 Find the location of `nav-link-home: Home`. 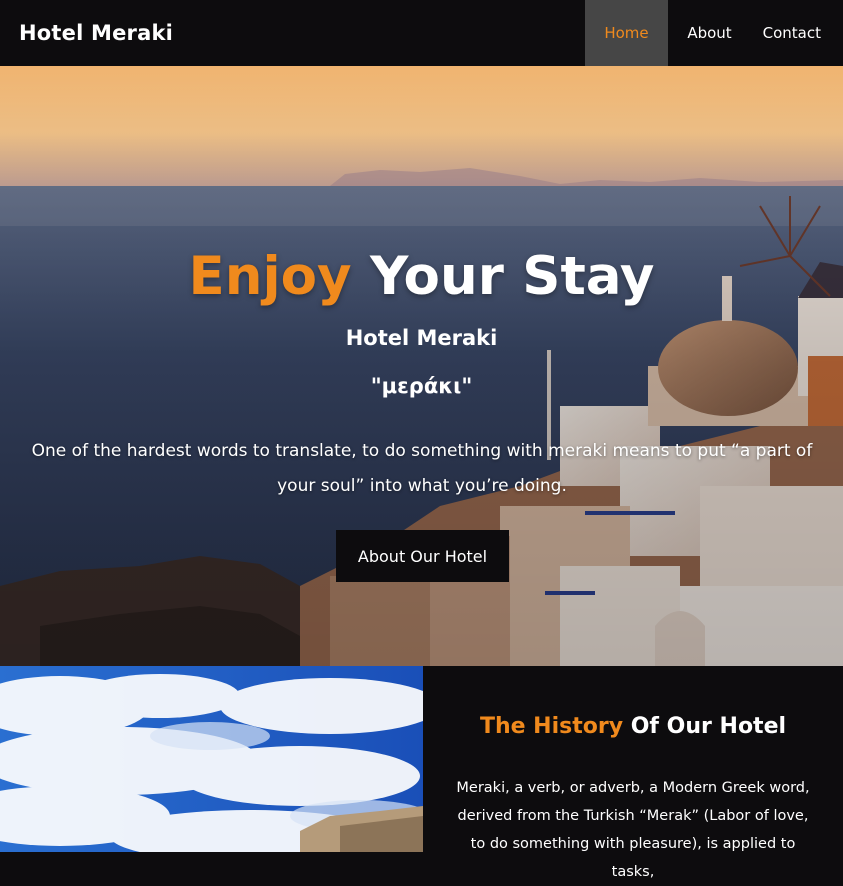

nav-link-home: Home is located at coordinates (626, 33).